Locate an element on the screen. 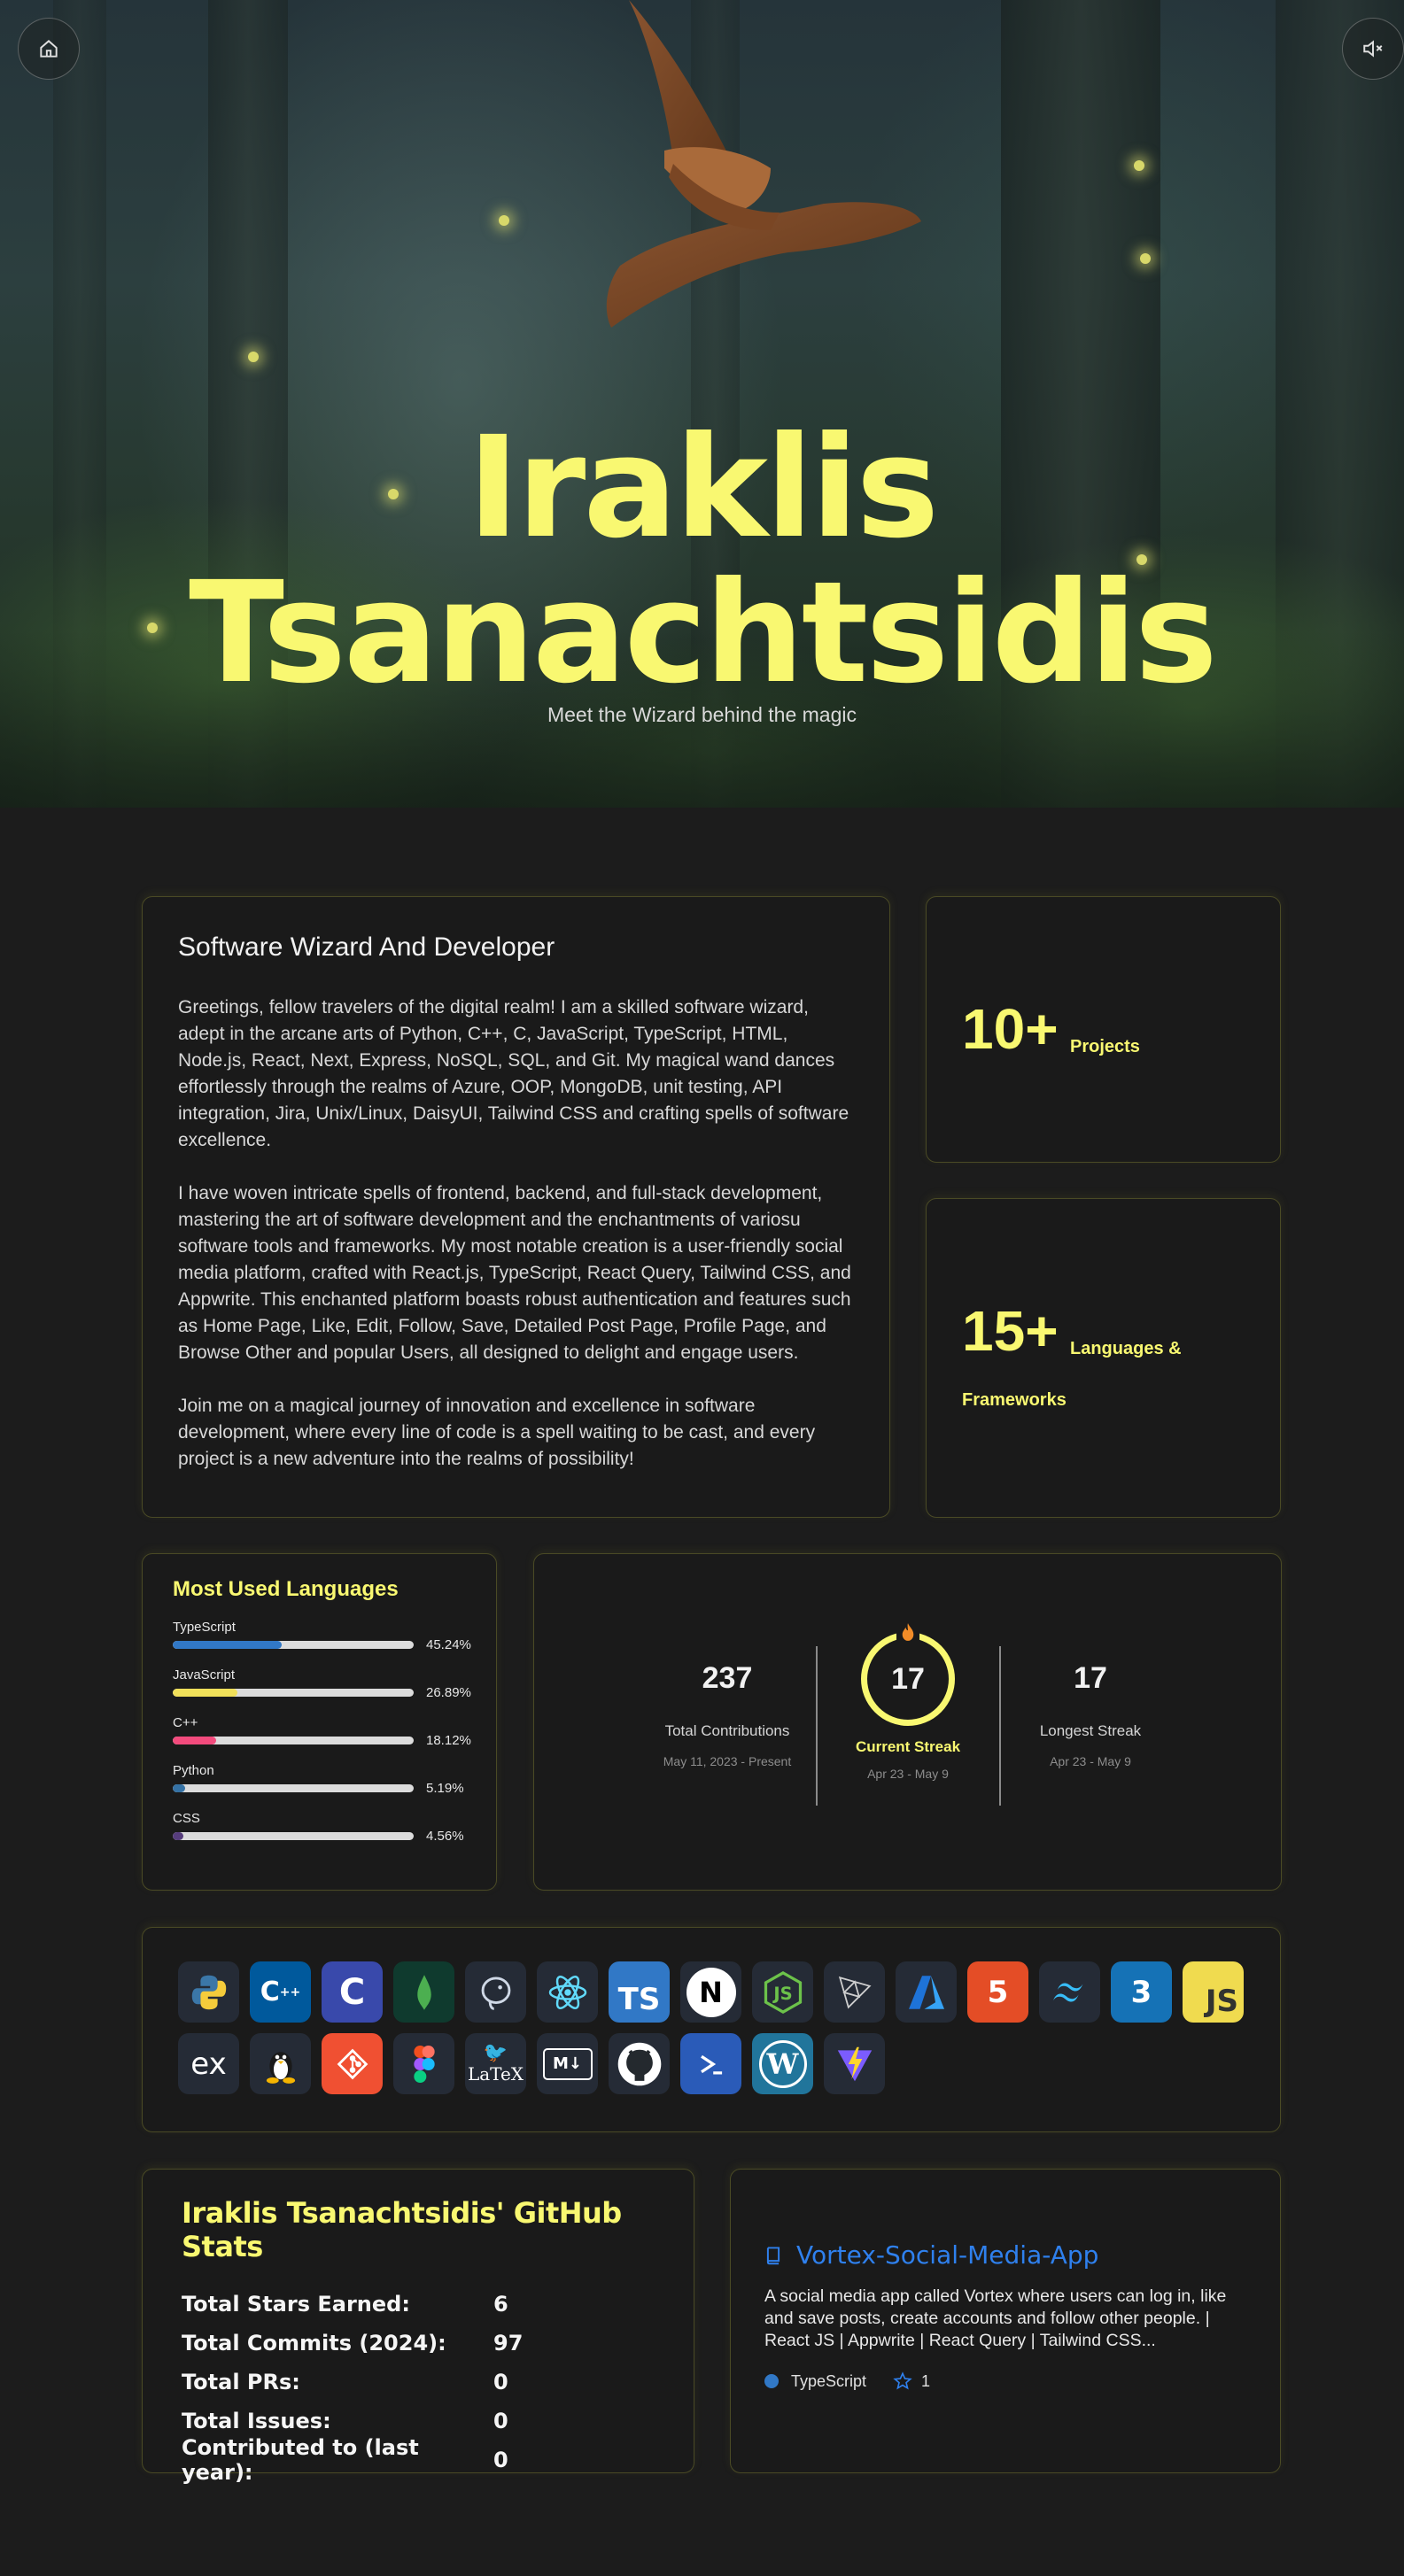 This screenshot has height=2576, width=1404. current-streak: 17 Current Streak Apr 23 - May 9 is located at coordinates (908, 1700).